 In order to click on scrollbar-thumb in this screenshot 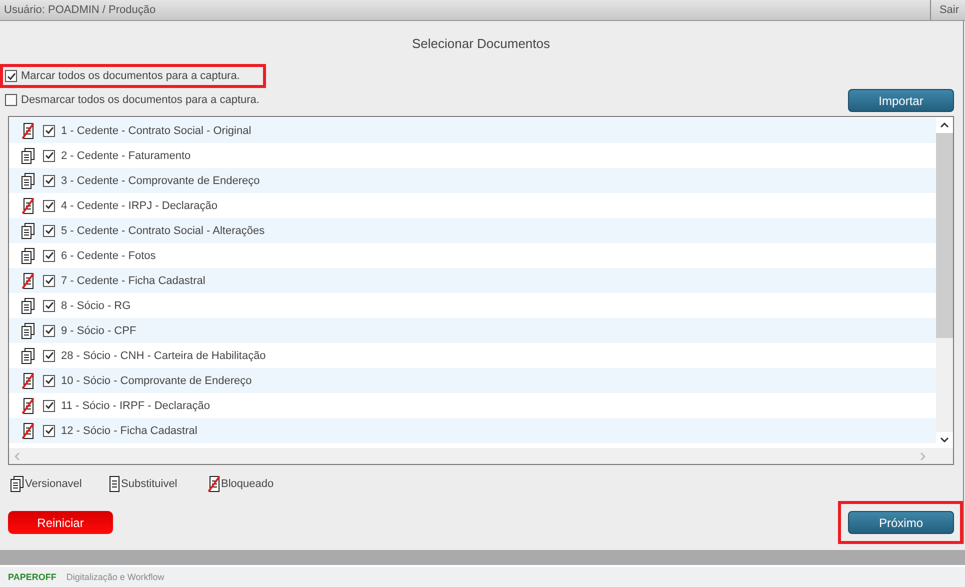, I will do `click(944, 235)`.